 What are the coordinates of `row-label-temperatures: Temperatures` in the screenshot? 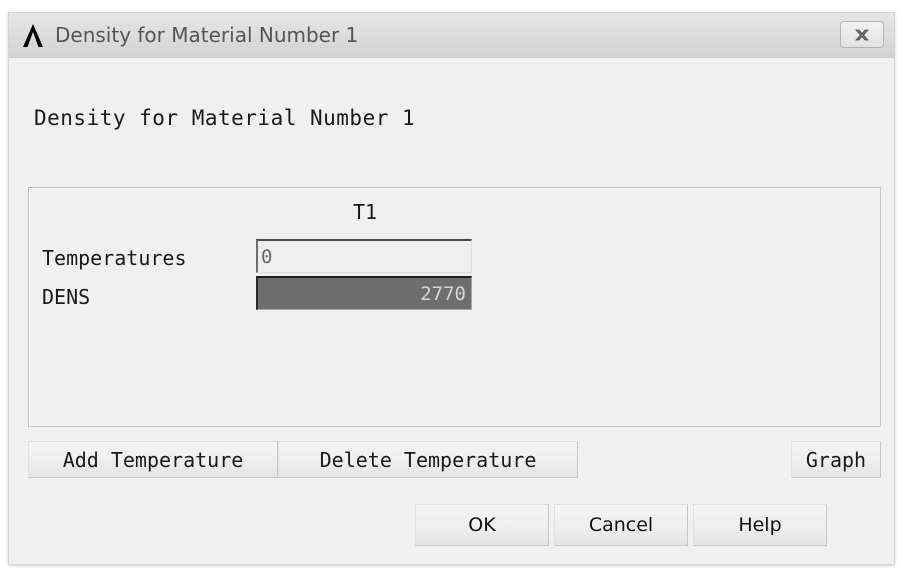 It's located at (114, 258).